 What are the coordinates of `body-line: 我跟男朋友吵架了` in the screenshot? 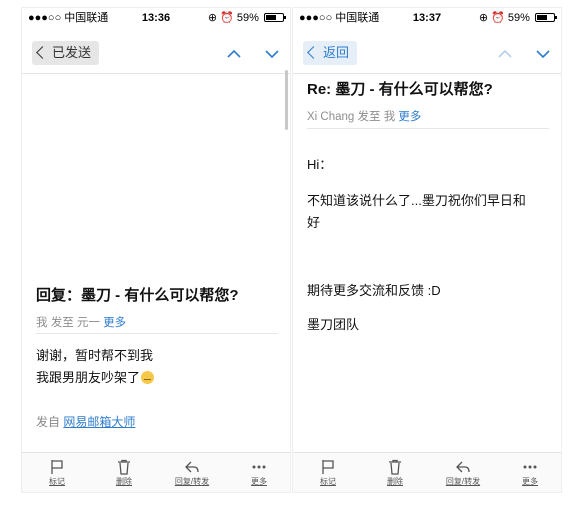 It's located at (157, 378).